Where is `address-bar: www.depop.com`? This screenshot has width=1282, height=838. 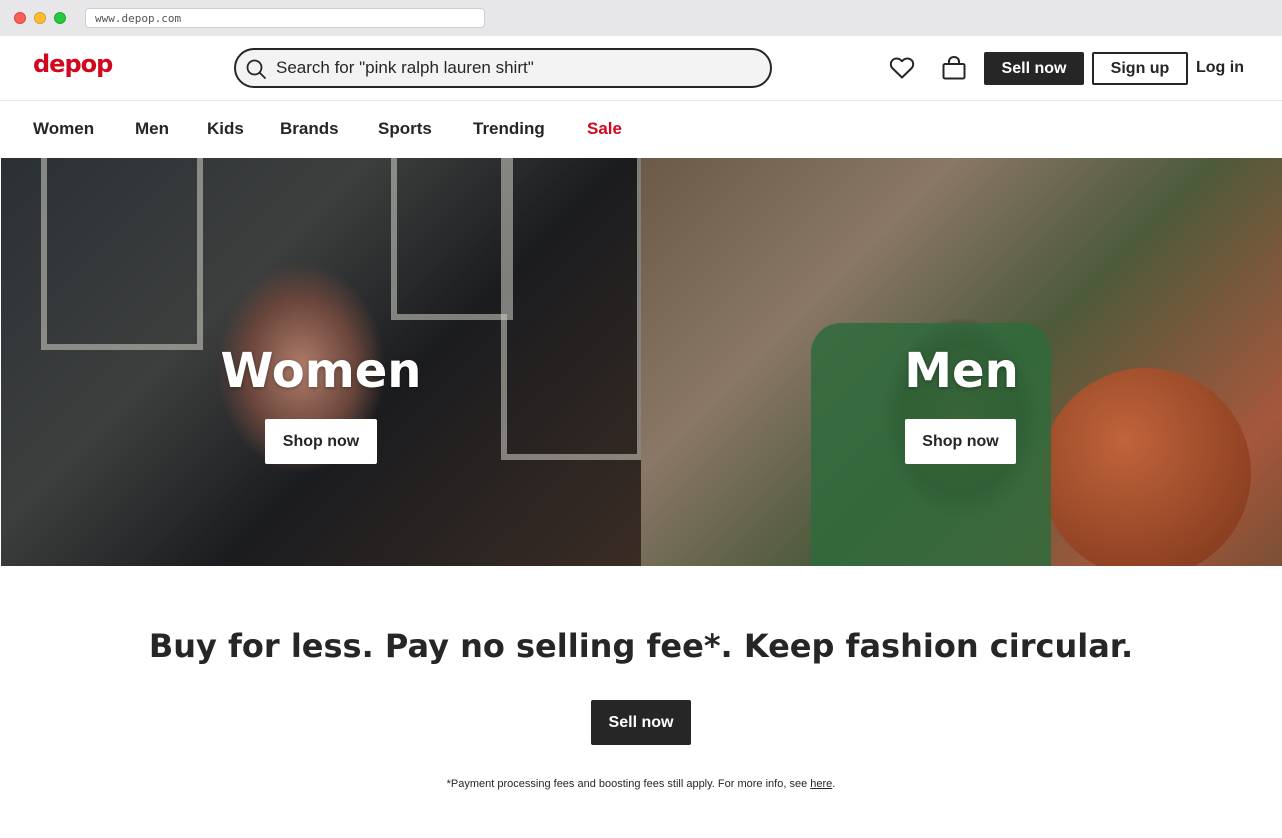
address-bar: www.depop.com is located at coordinates (285, 18).